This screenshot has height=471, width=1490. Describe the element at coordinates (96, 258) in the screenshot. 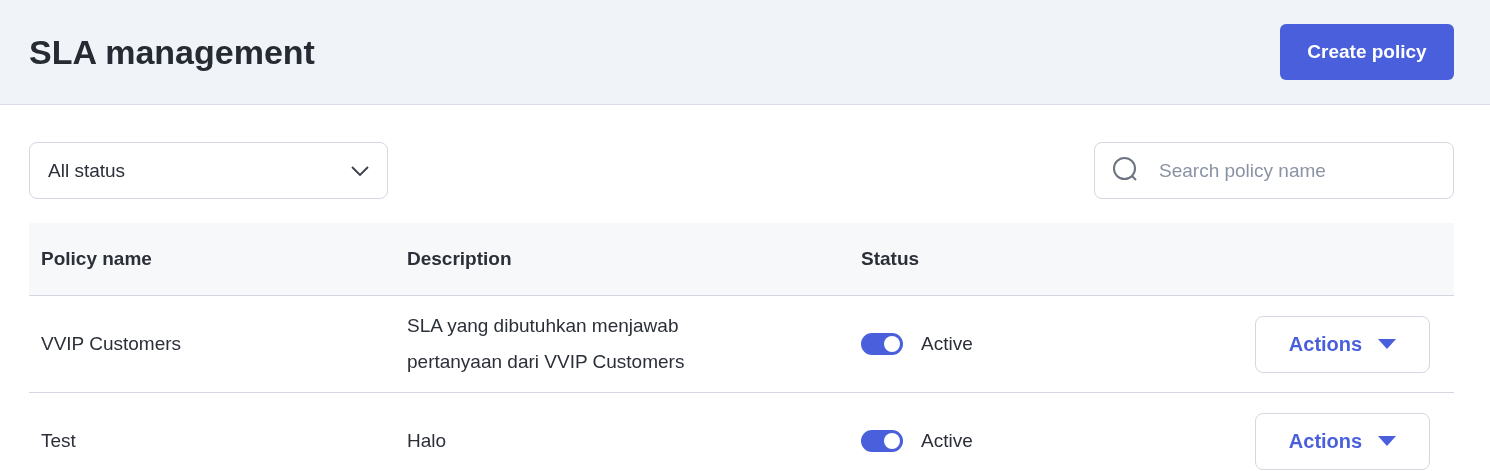

I see `column-header: Policy name` at that location.